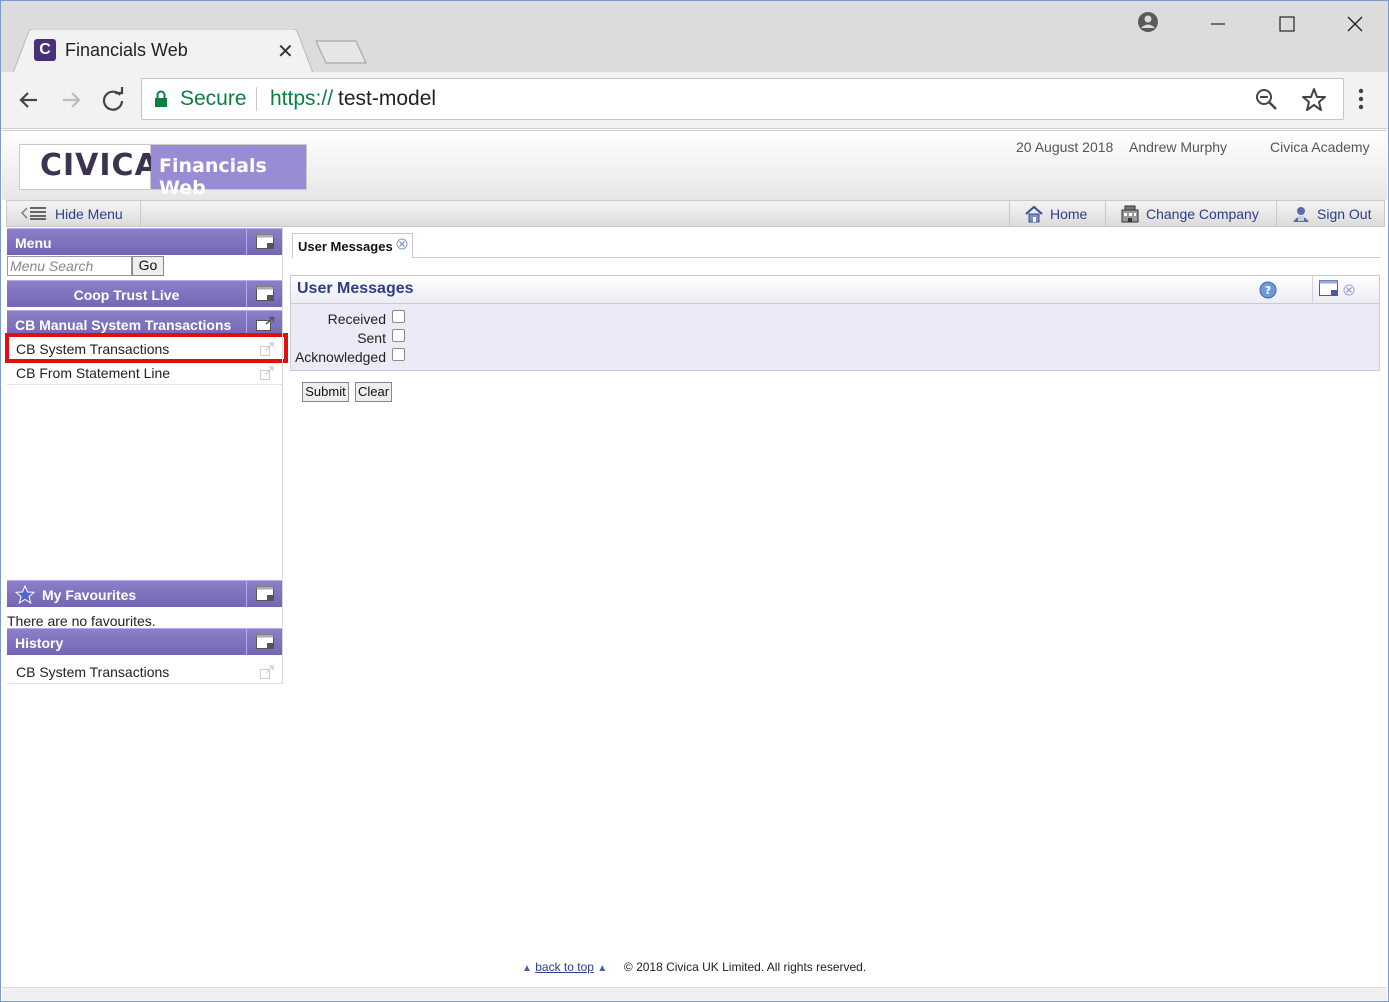 The image size is (1389, 1002). Describe the element at coordinates (1301, 214) in the screenshot. I see `user-signout-icon` at that location.